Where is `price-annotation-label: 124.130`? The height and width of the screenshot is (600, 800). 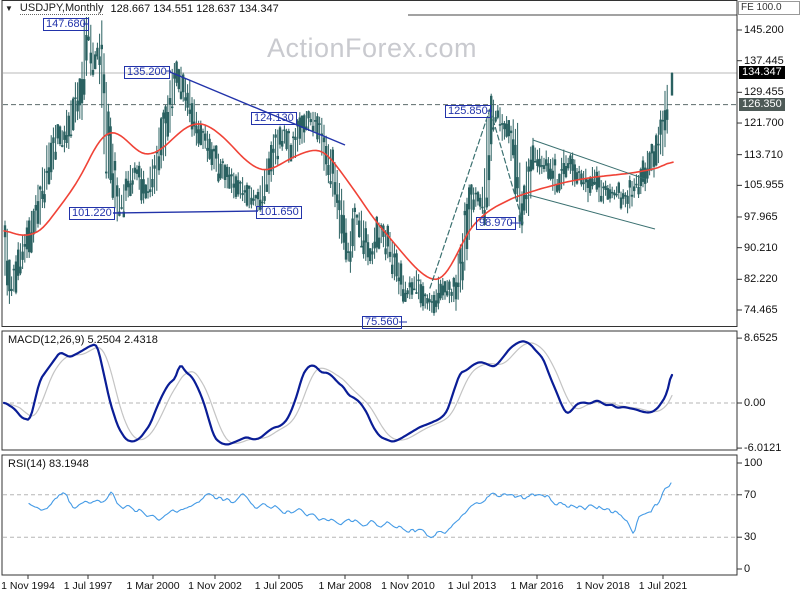
price-annotation-label: 124.130 is located at coordinates (274, 118).